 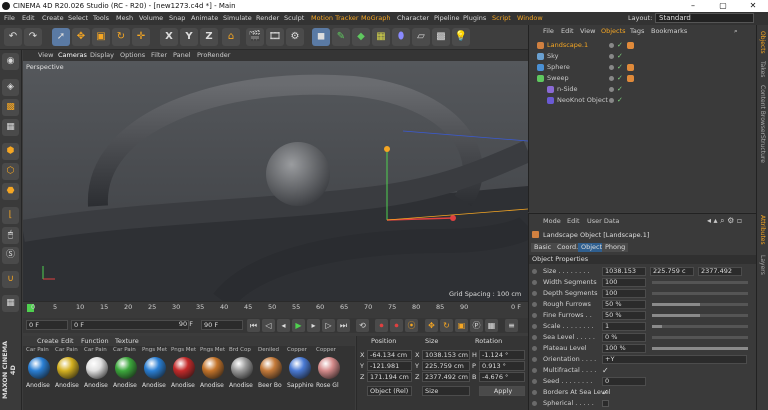 I want to click on y-axis-button: Y, so click(x=189, y=37).